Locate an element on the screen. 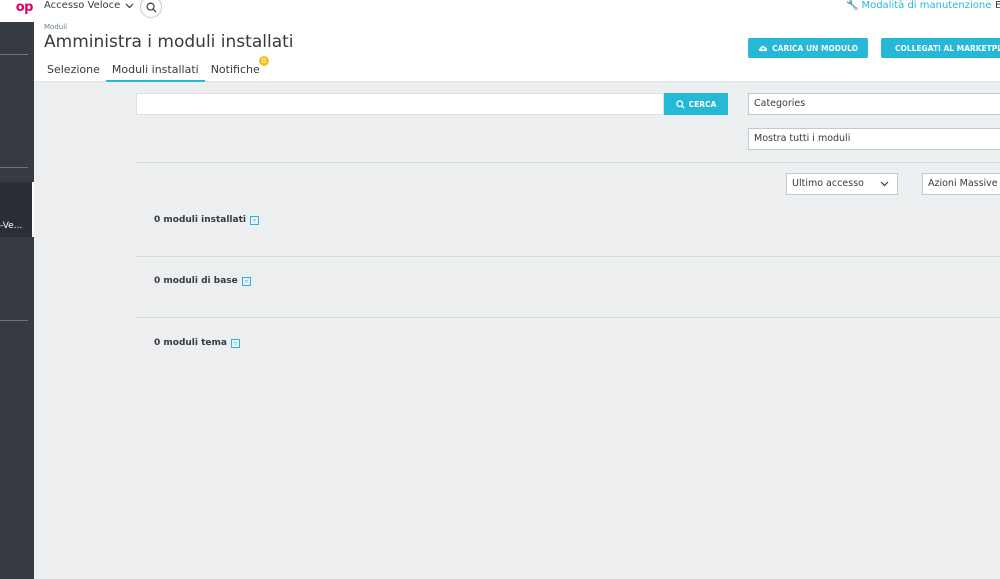  section-installed: 0 moduli installati ▿ is located at coordinates (206, 220).